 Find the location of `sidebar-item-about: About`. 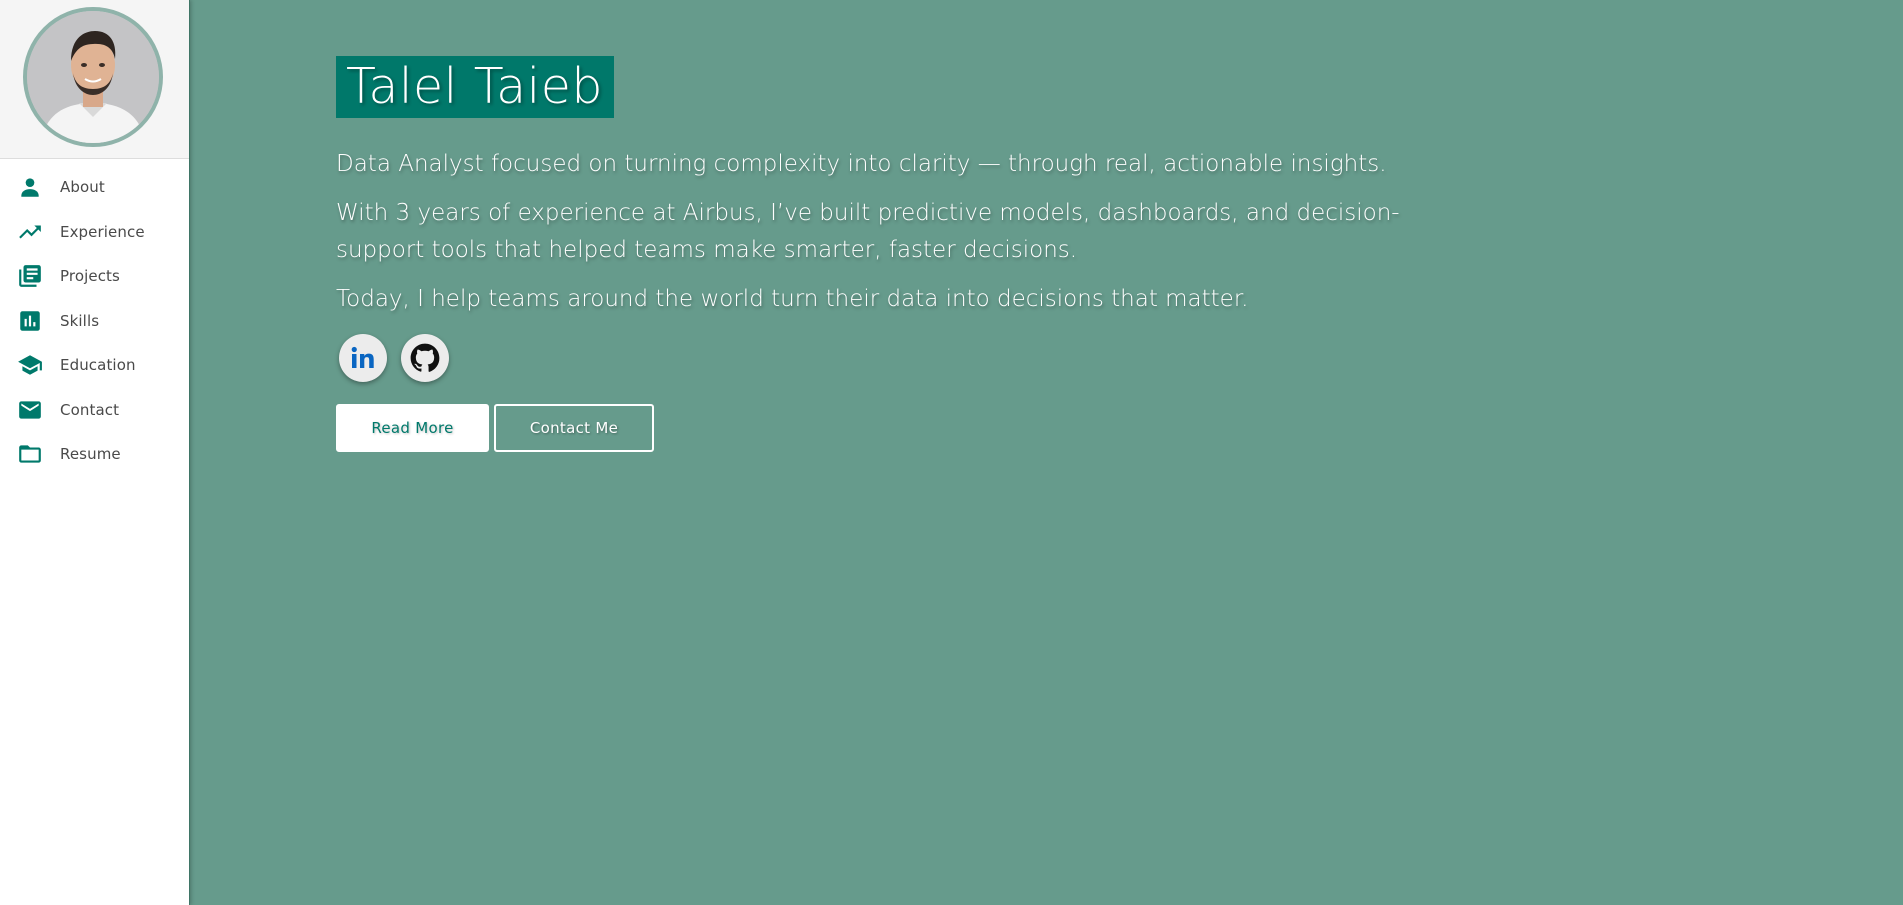

sidebar-item-about: About is located at coordinates (94, 187).